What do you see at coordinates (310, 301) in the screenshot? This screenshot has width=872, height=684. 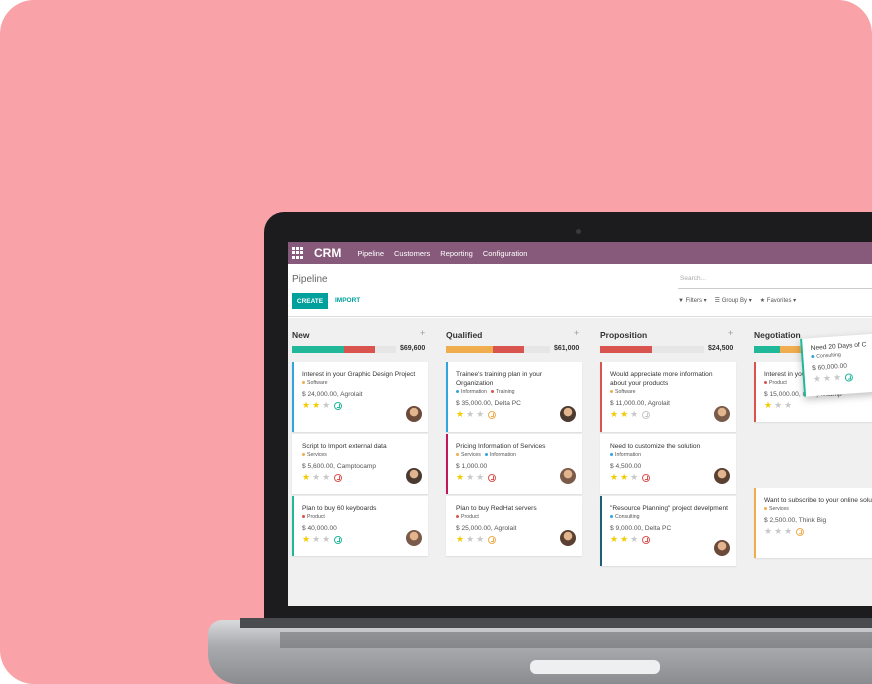 I see `create-button: CREATE` at bounding box center [310, 301].